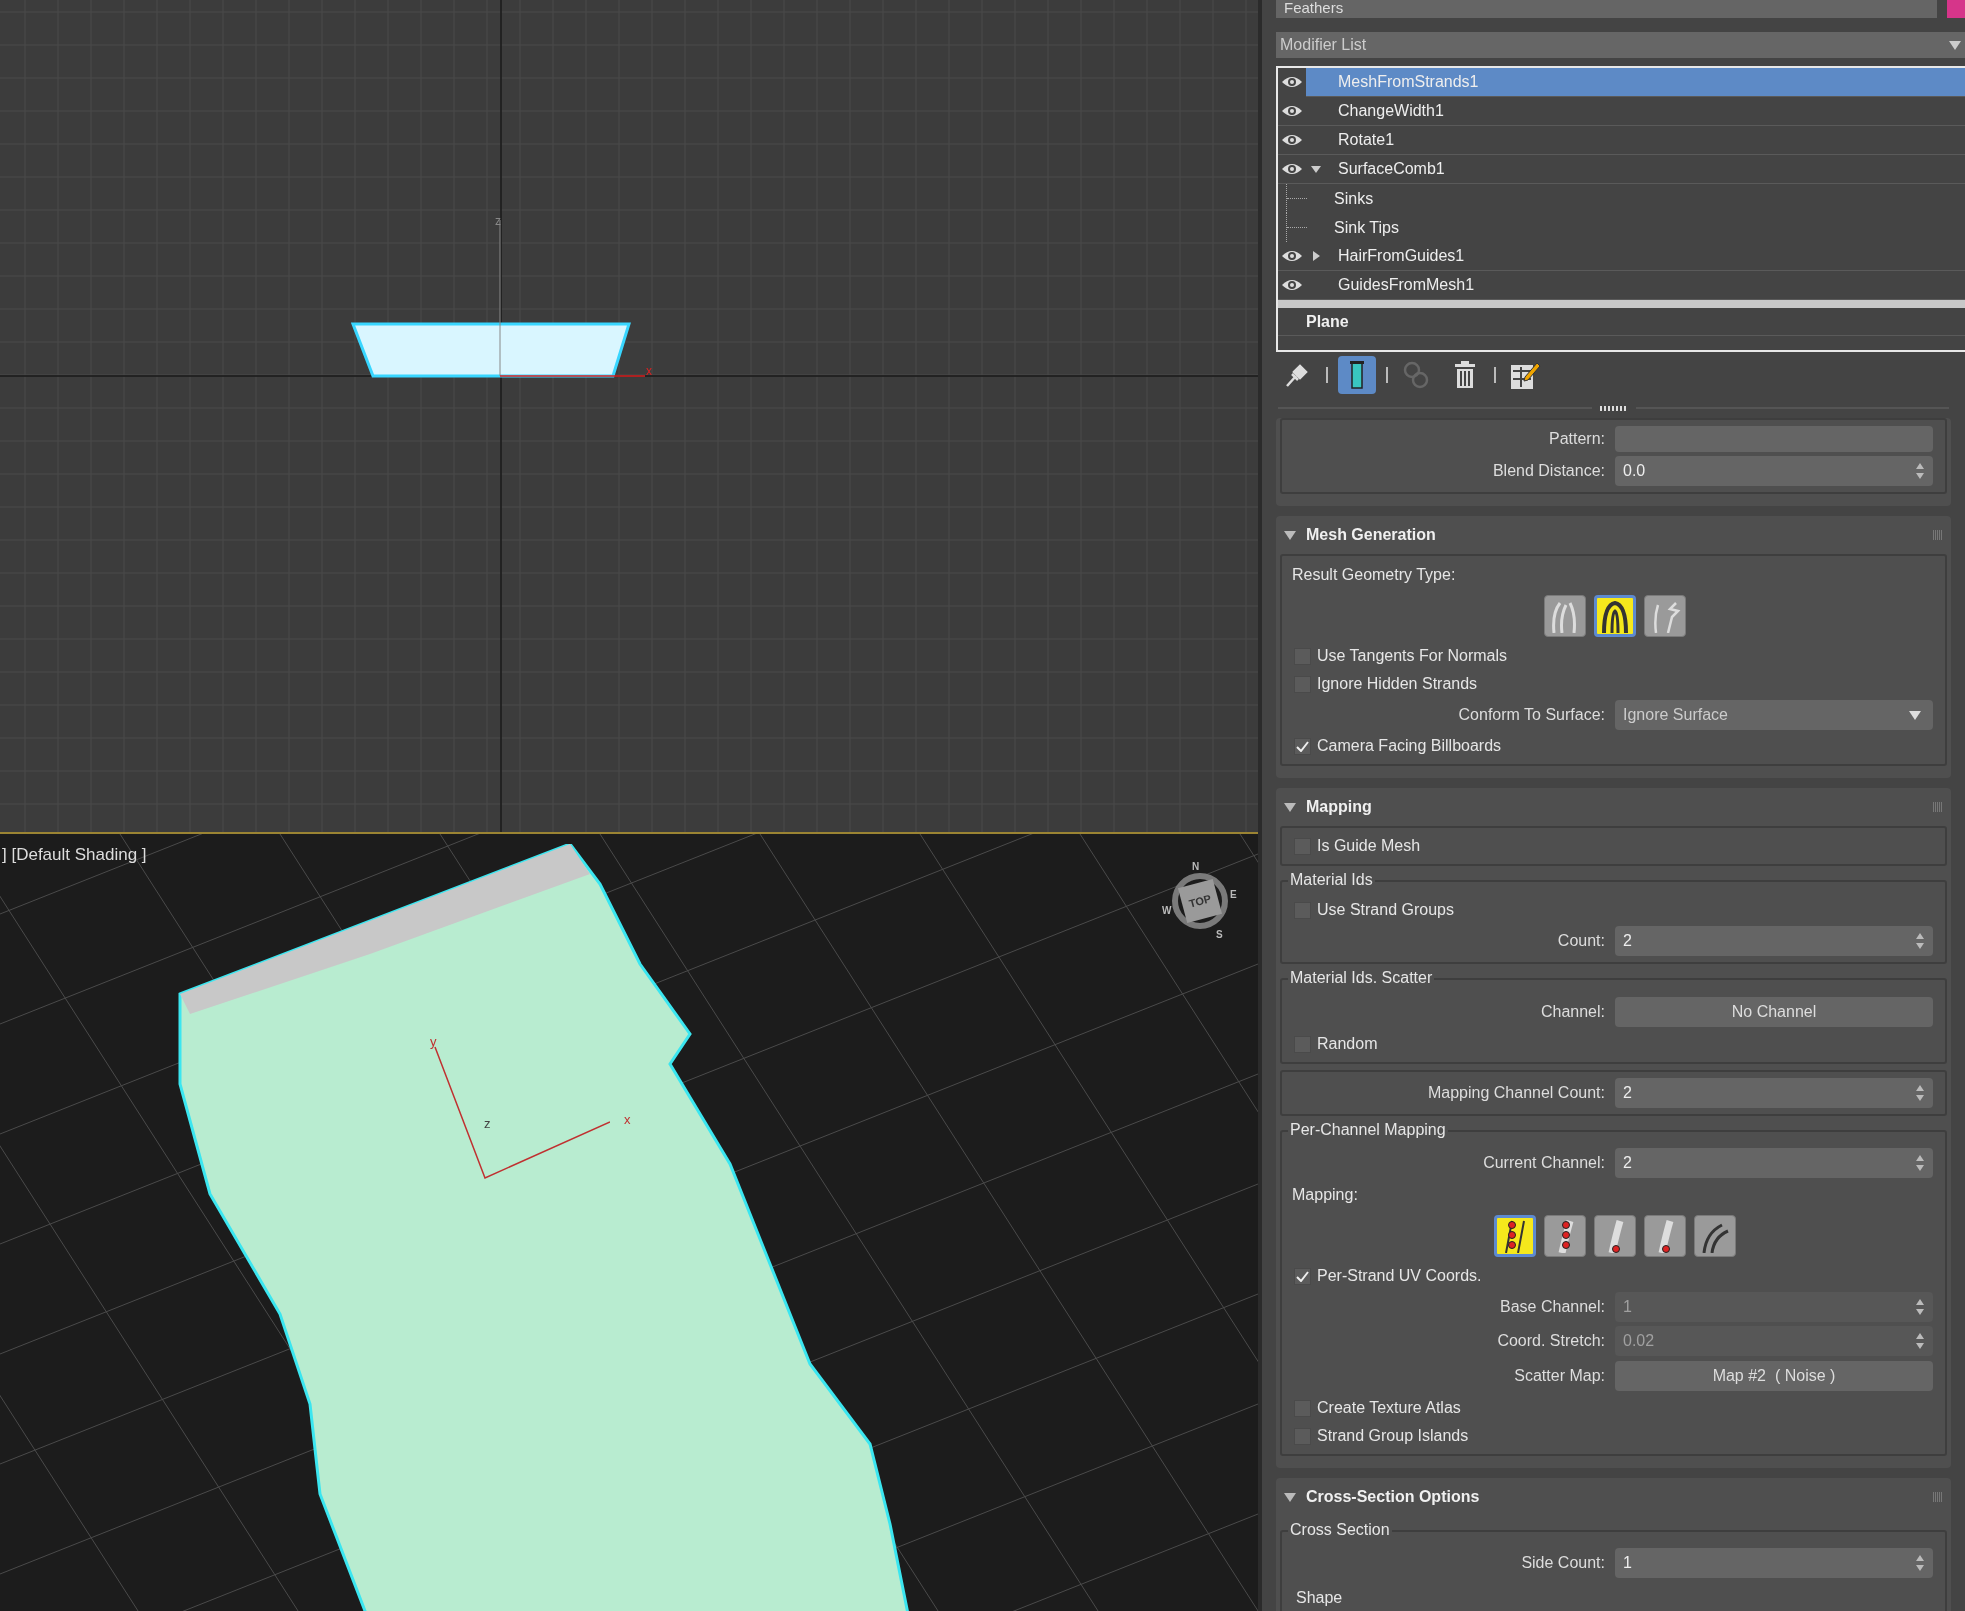 The width and height of the screenshot is (1965, 1611). I want to click on field-label: Channel:, so click(1572, 1012).